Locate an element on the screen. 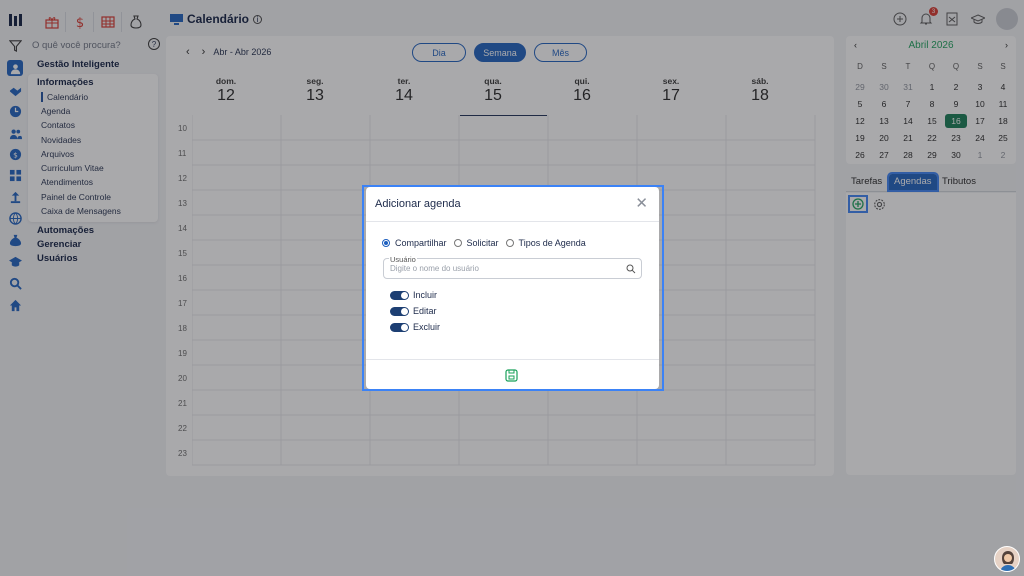  radio-compartilhar-label: Compartilhar is located at coordinates (421, 243).